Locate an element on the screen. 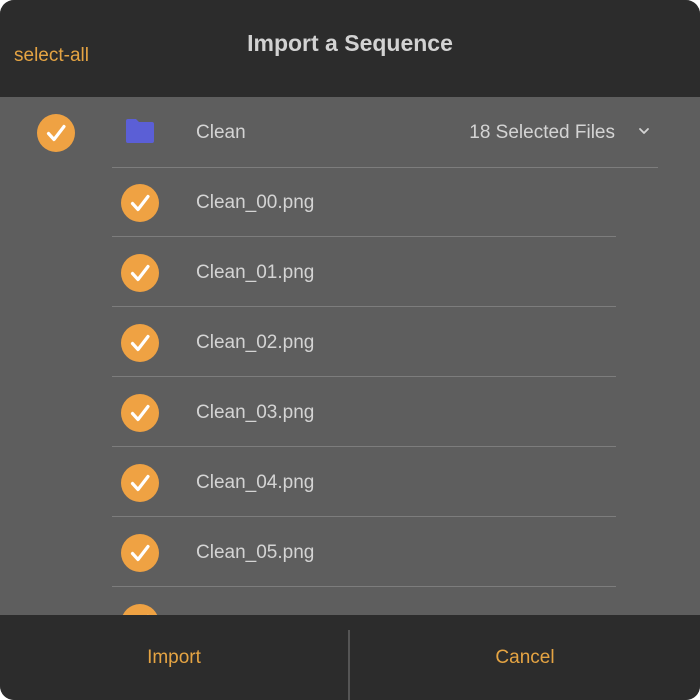  dialog-header: select-all Import a Sequence is located at coordinates (350, 48).